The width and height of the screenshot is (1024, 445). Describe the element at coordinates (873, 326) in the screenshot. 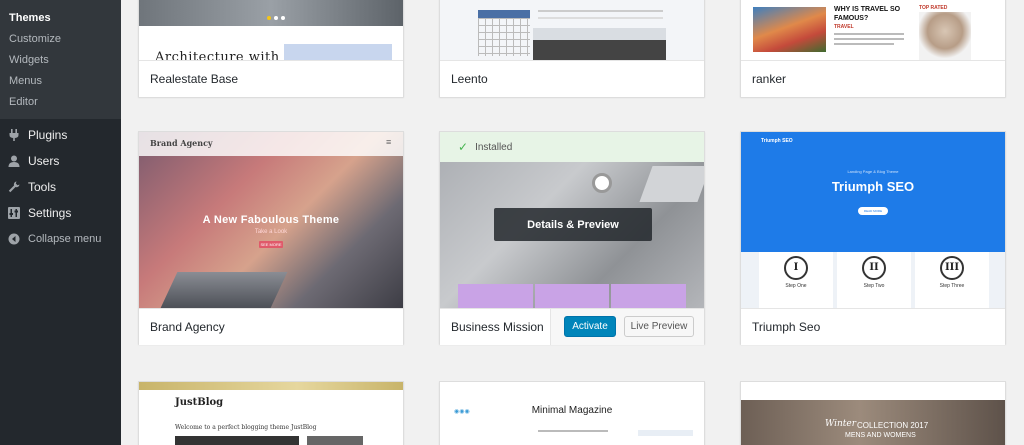

I see `theme-name: Triumph Seo` at that location.